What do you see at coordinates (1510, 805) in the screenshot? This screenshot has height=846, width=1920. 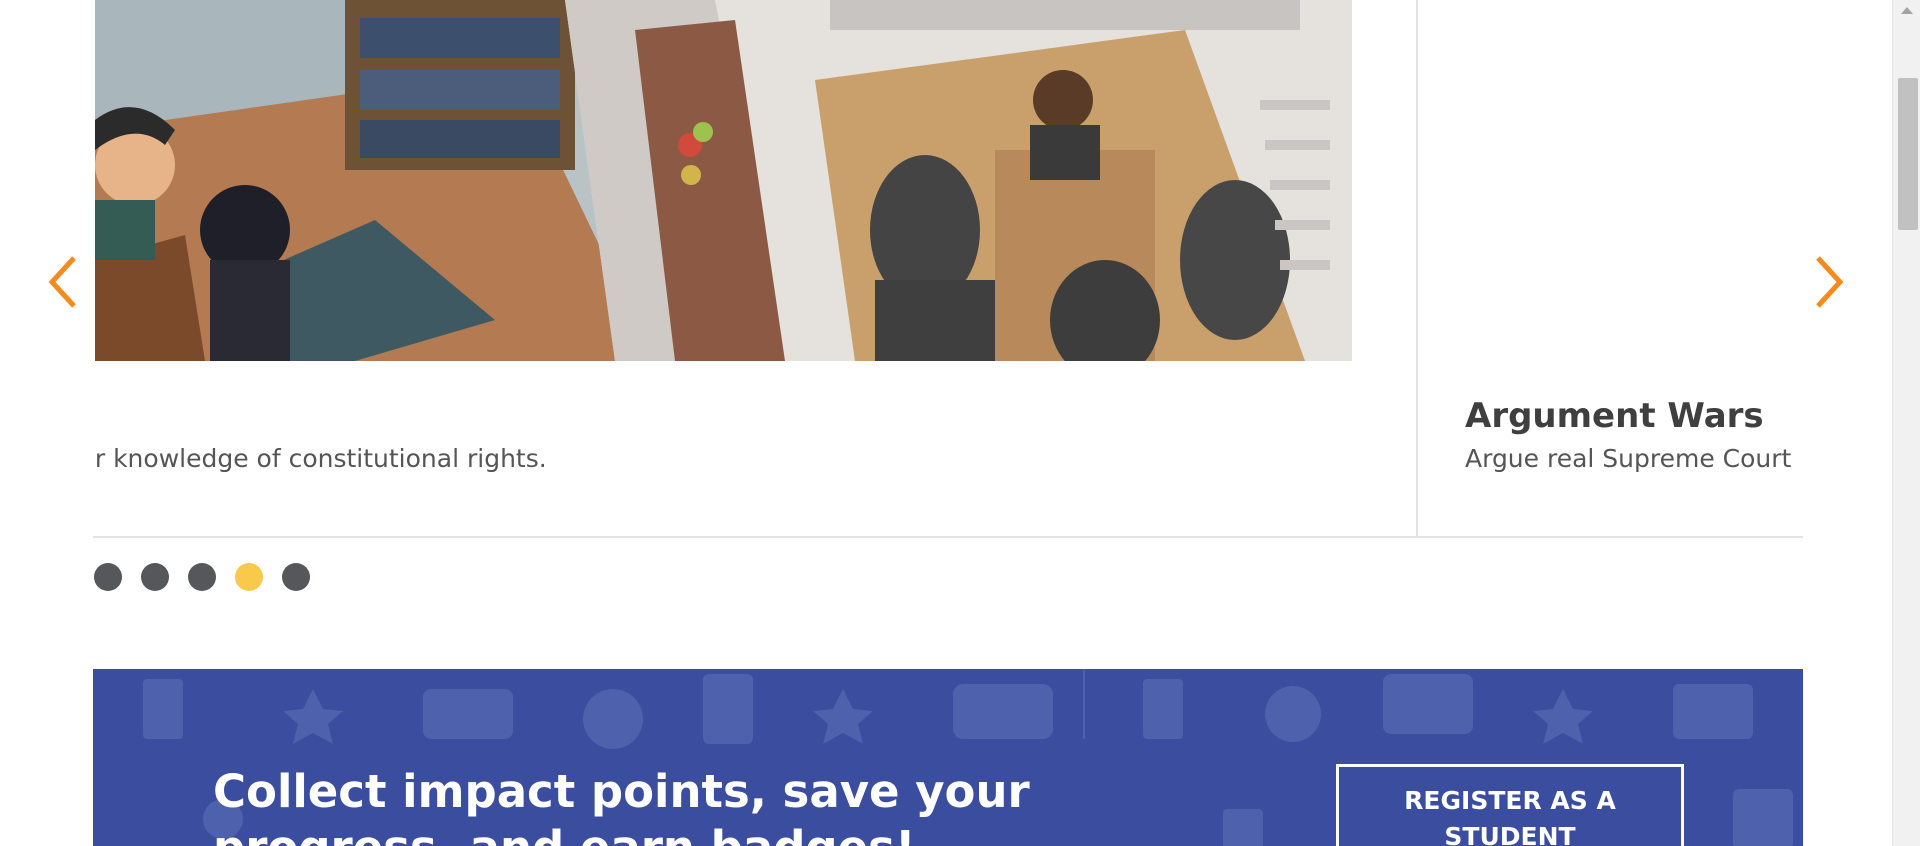 I see `register-as-student-button: REGISTER AS A STUDENT` at bounding box center [1510, 805].